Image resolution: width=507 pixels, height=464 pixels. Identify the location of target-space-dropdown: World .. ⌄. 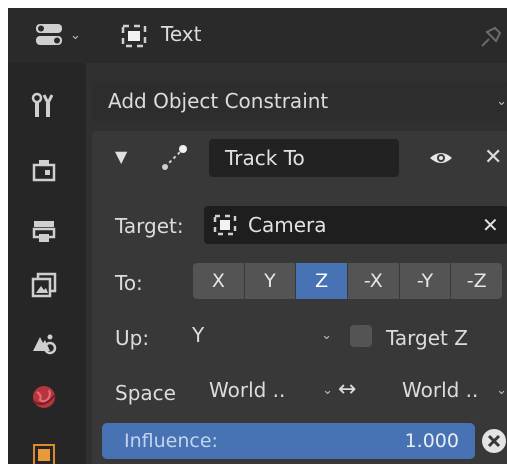
(454, 390).